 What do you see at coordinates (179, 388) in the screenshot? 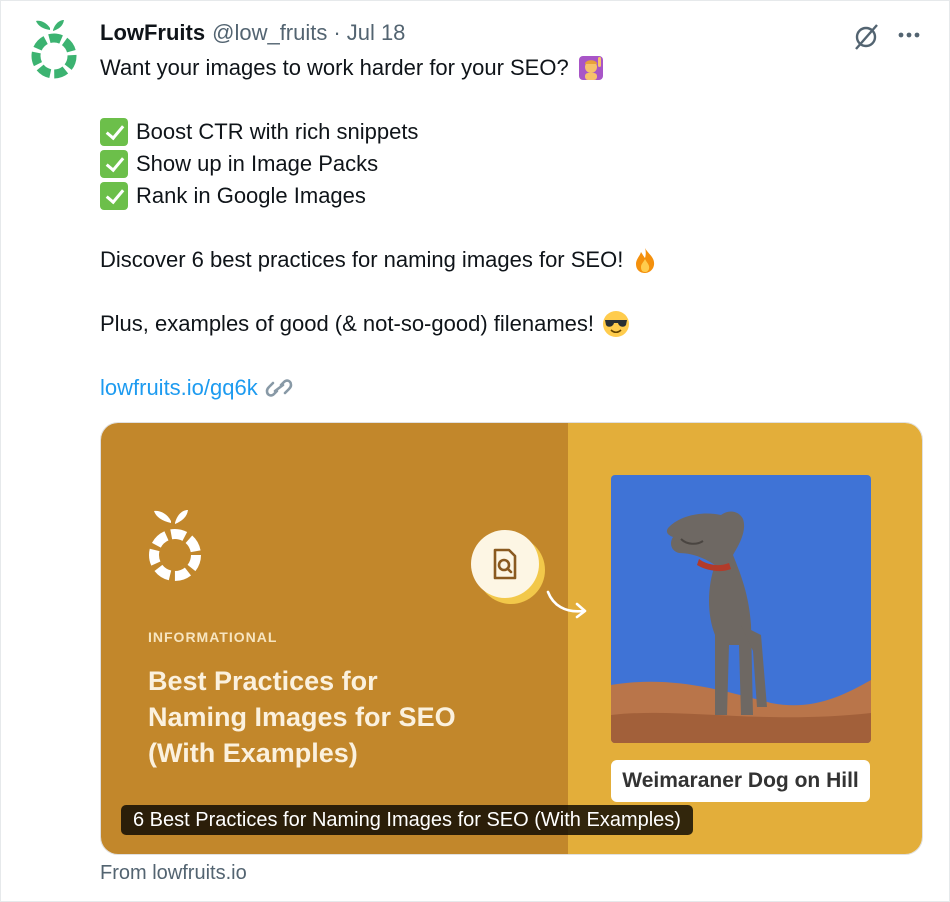
I see `tweet-link: lowfruits.io/gq6k` at bounding box center [179, 388].